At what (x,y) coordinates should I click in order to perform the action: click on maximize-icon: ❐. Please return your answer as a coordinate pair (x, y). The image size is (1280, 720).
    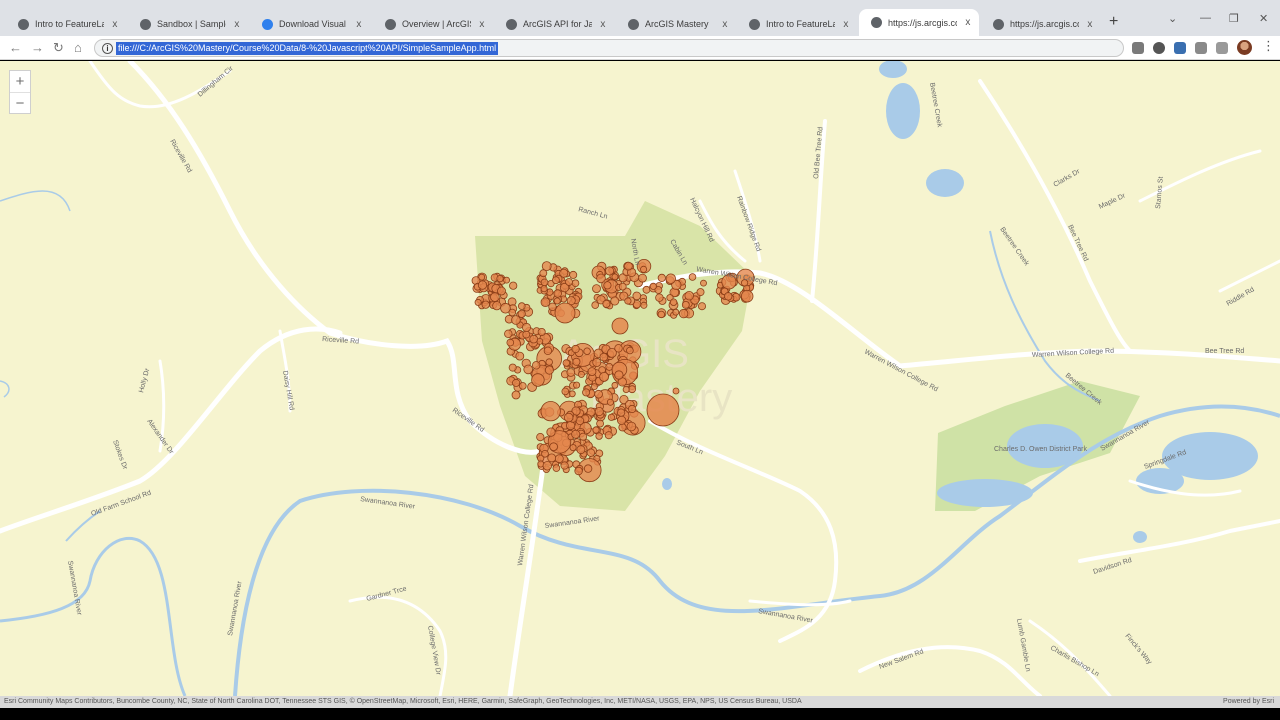
    Looking at the image, I should click on (1234, 18).